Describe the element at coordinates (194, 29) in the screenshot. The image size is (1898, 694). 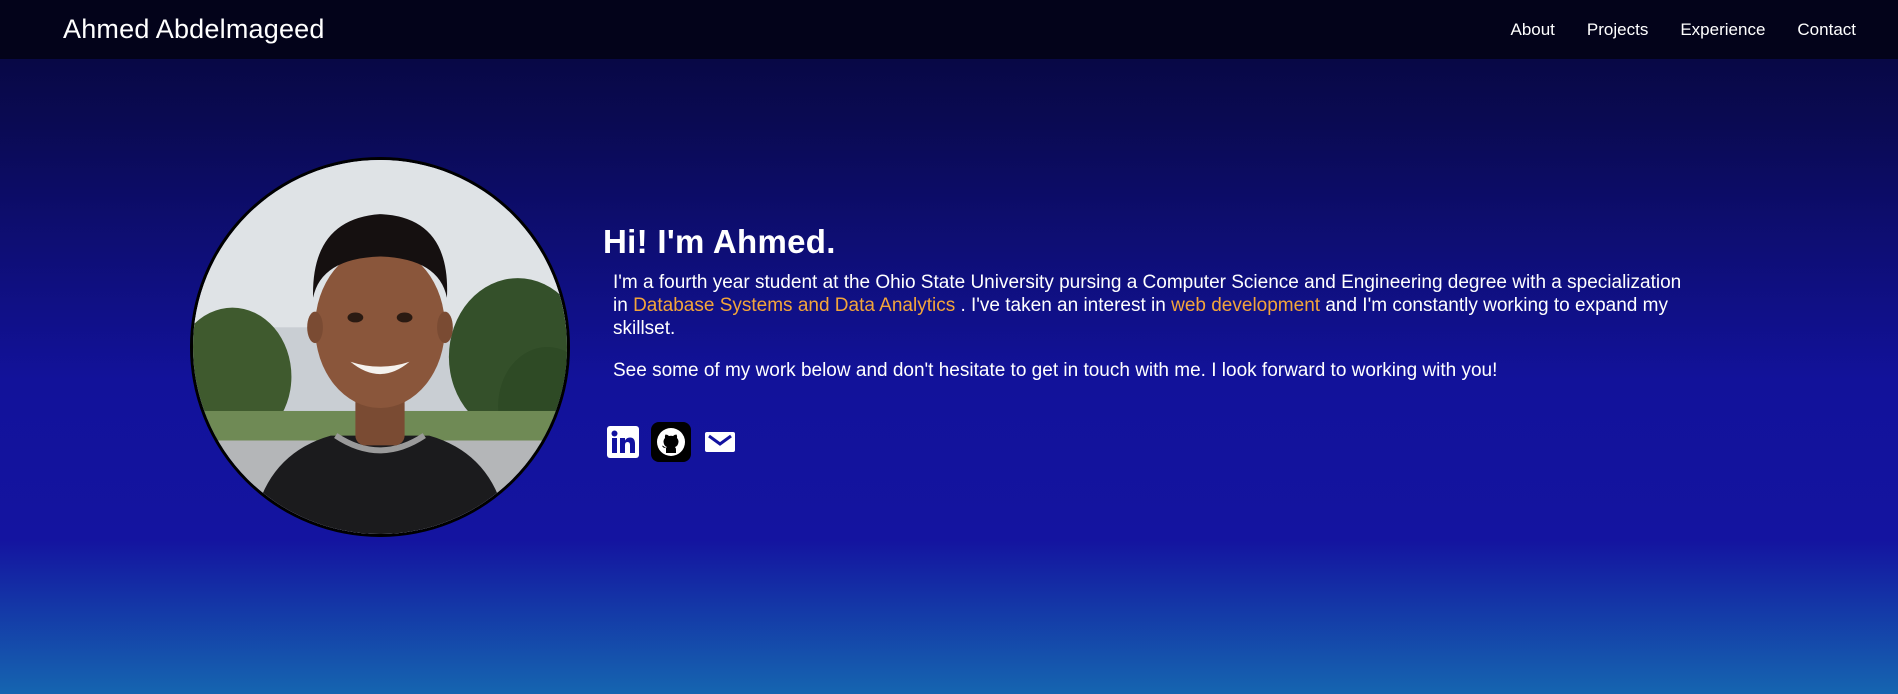
I see `brand-name: Ahmed Abdelmageed` at that location.